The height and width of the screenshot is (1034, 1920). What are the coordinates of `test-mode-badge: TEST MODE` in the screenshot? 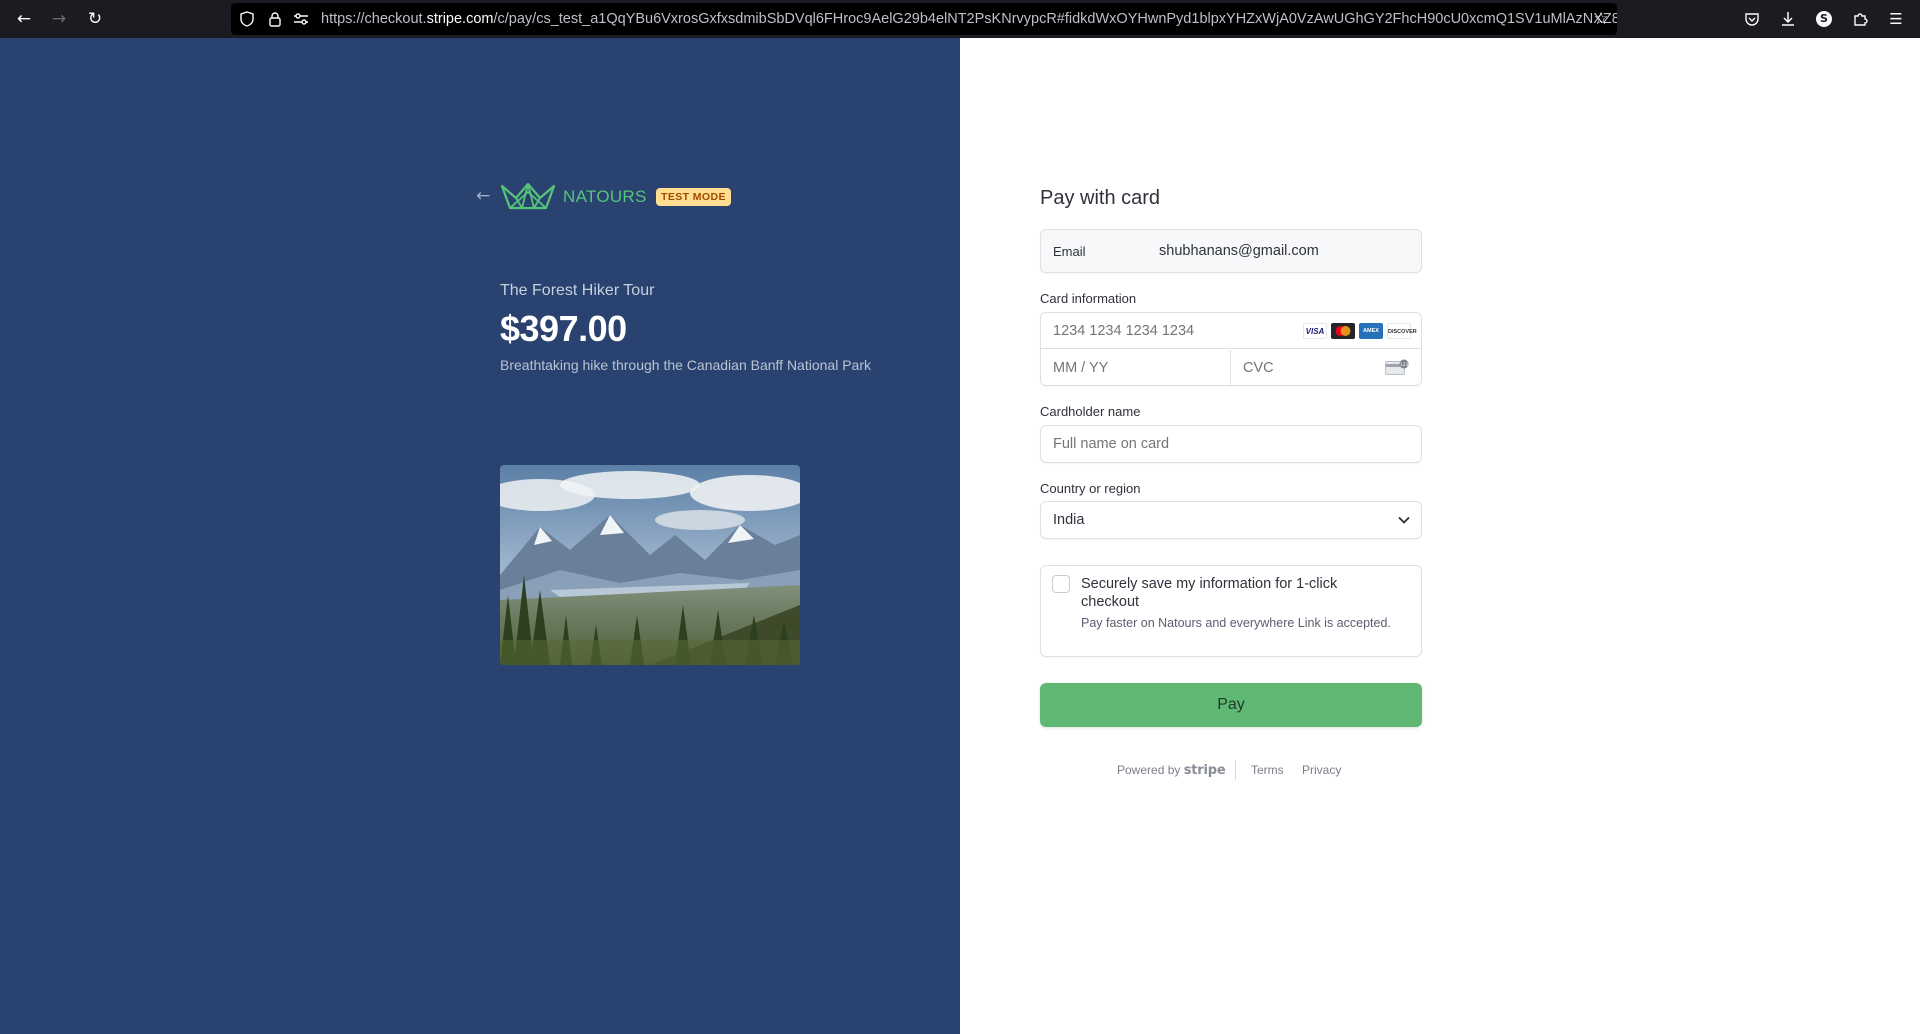 It's located at (693, 197).